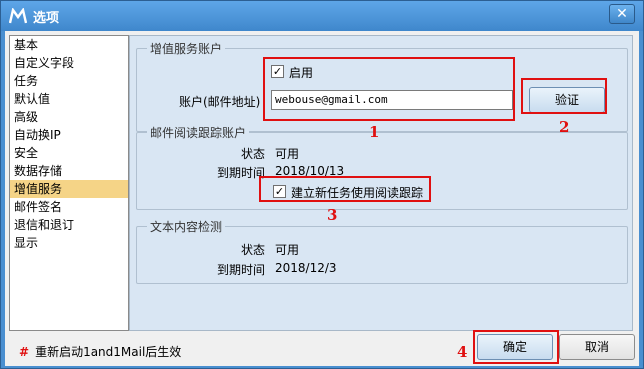  I want to click on tracking-expiry-label: 到期时间, so click(241, 173).